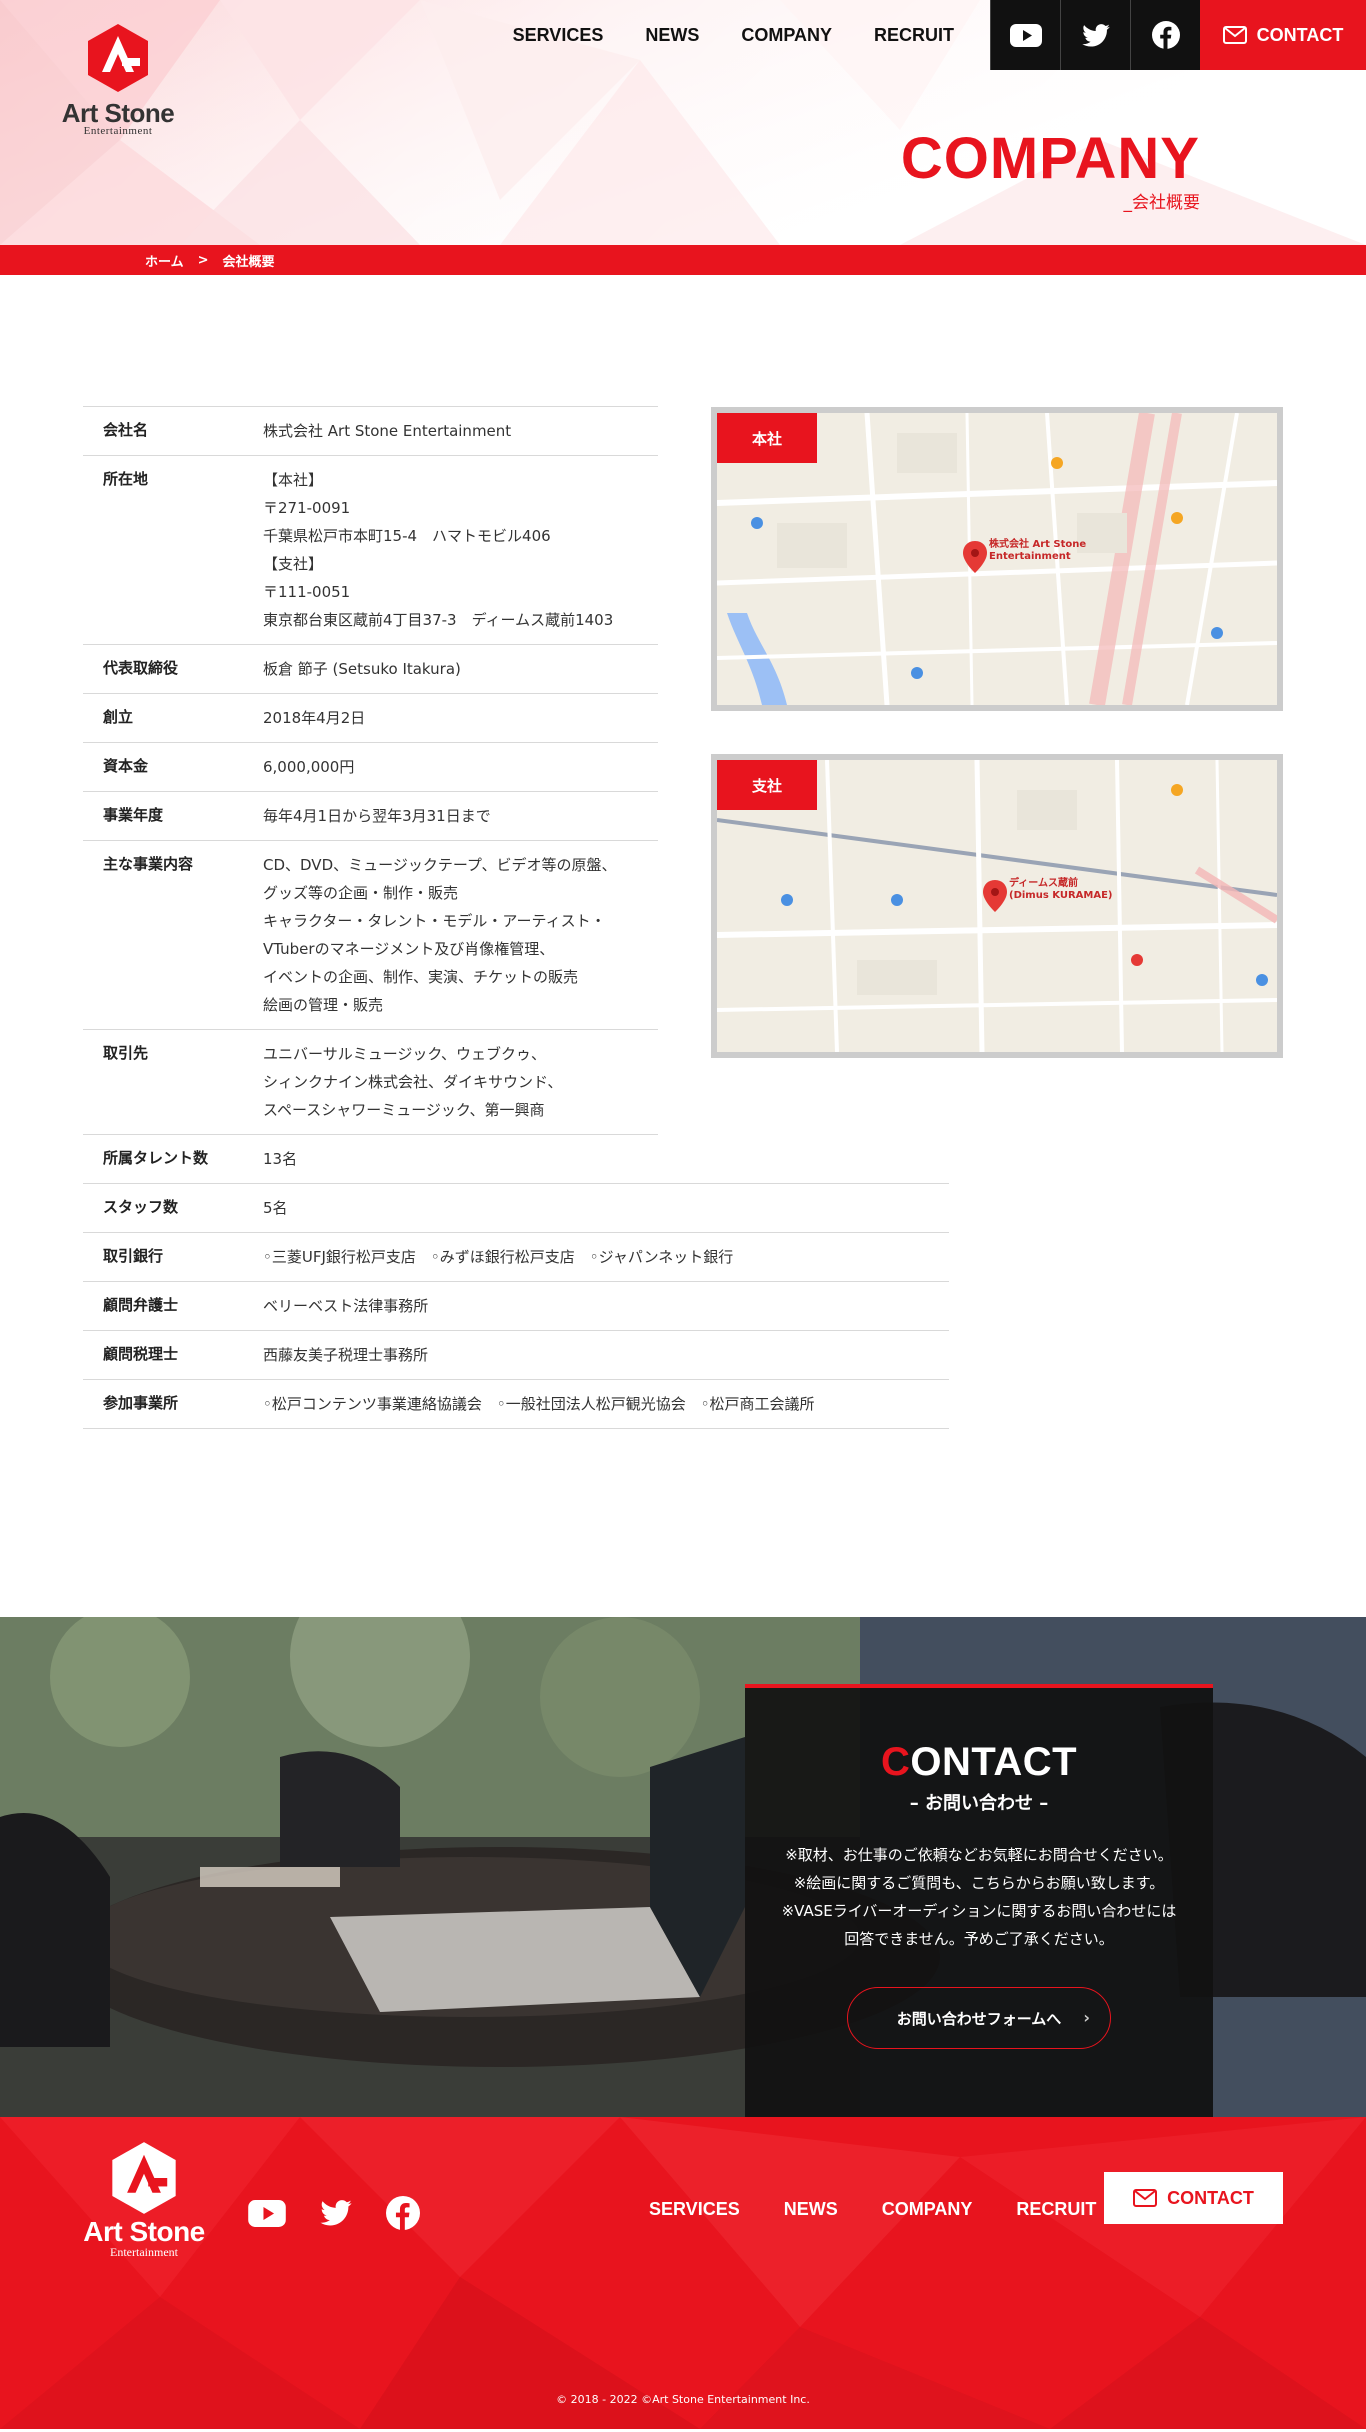 The height and width of the screenshot is (2432, 1366). What do you see at coordinates (558, 35) in the screenshot?
I see `nav-services: SERVICES` at bounding box center [558, 35].